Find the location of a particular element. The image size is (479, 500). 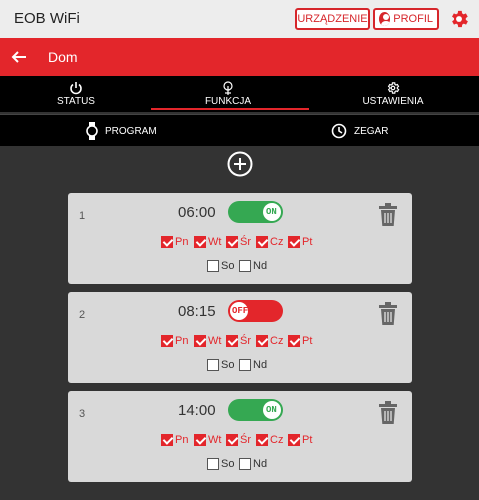

back-arrow-icon is located at coordinates (19, 57).